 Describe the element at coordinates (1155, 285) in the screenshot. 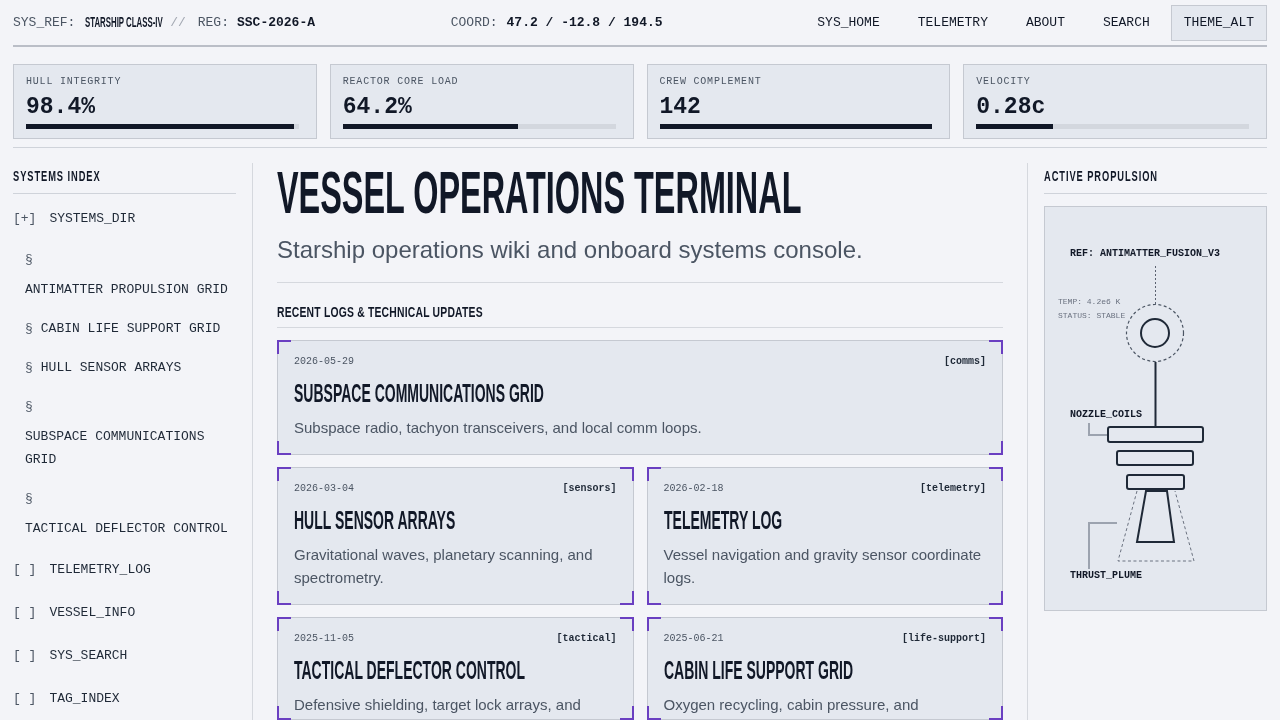

I see `dotted-connector-line` at that location.